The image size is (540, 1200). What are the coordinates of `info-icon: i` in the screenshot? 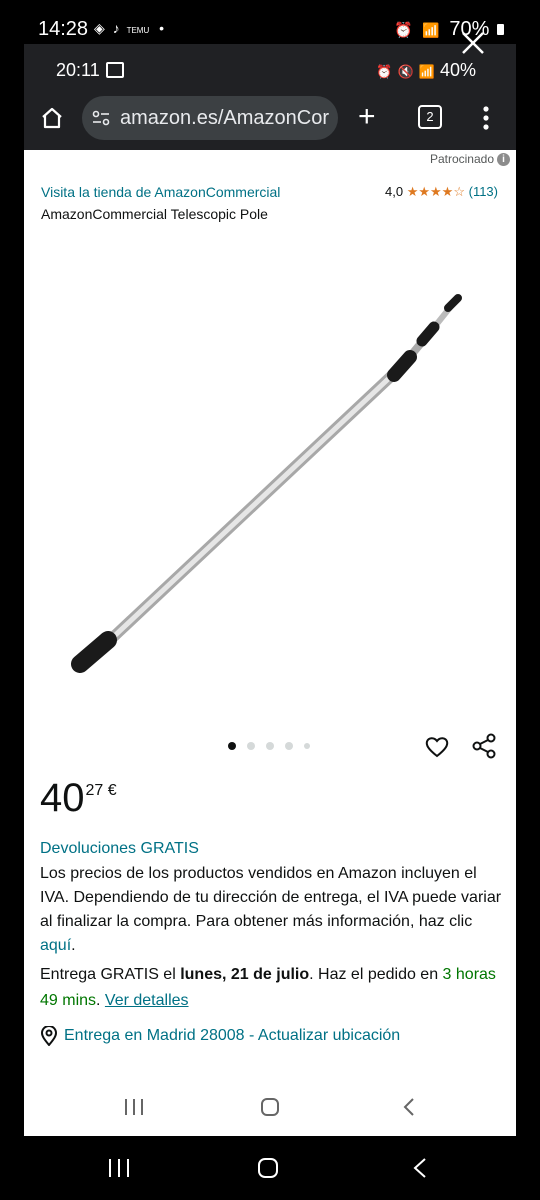 It's located at (503, 160).